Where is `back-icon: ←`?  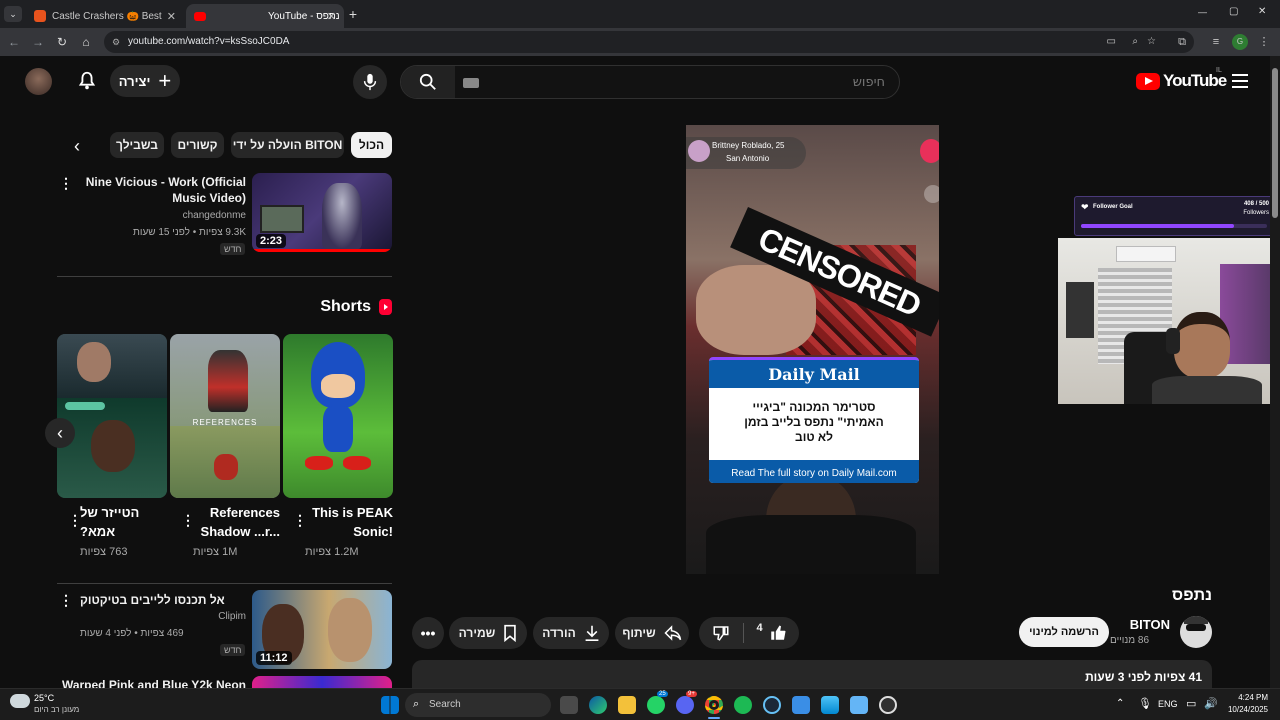
back-icon: ← is located at coordinates (14, 42).